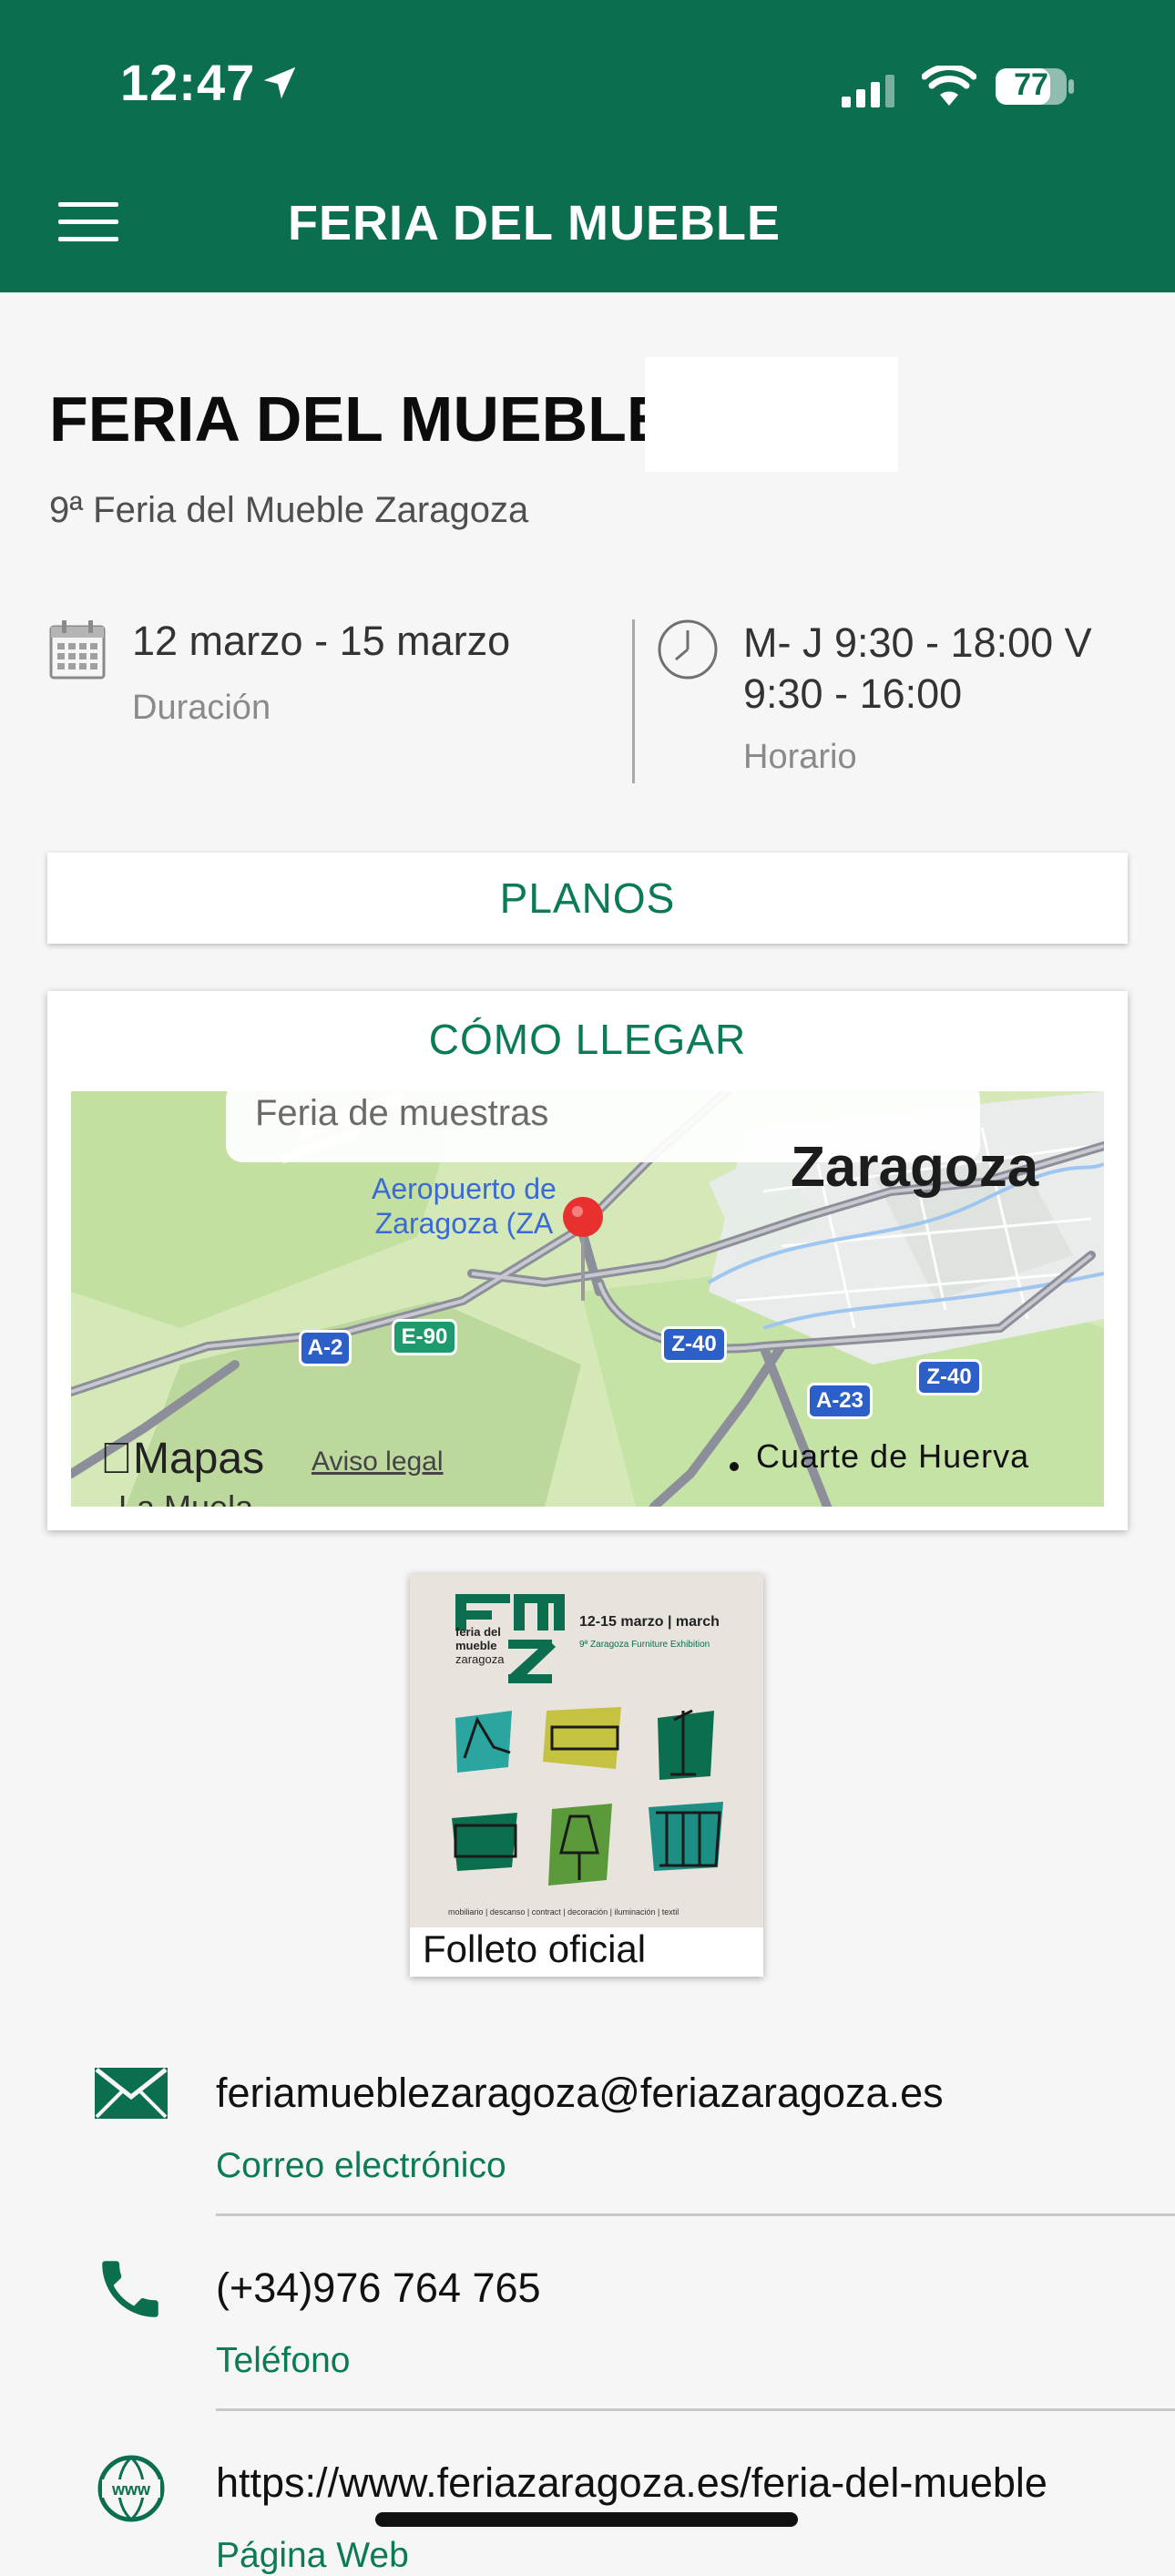 Image resolution: width=1175 pixels, height=2576 pixels. Describe the element at coordinates (535, 223) in the screenshot. I see `header-title: FERIA DEL MUEBLE` at that location.